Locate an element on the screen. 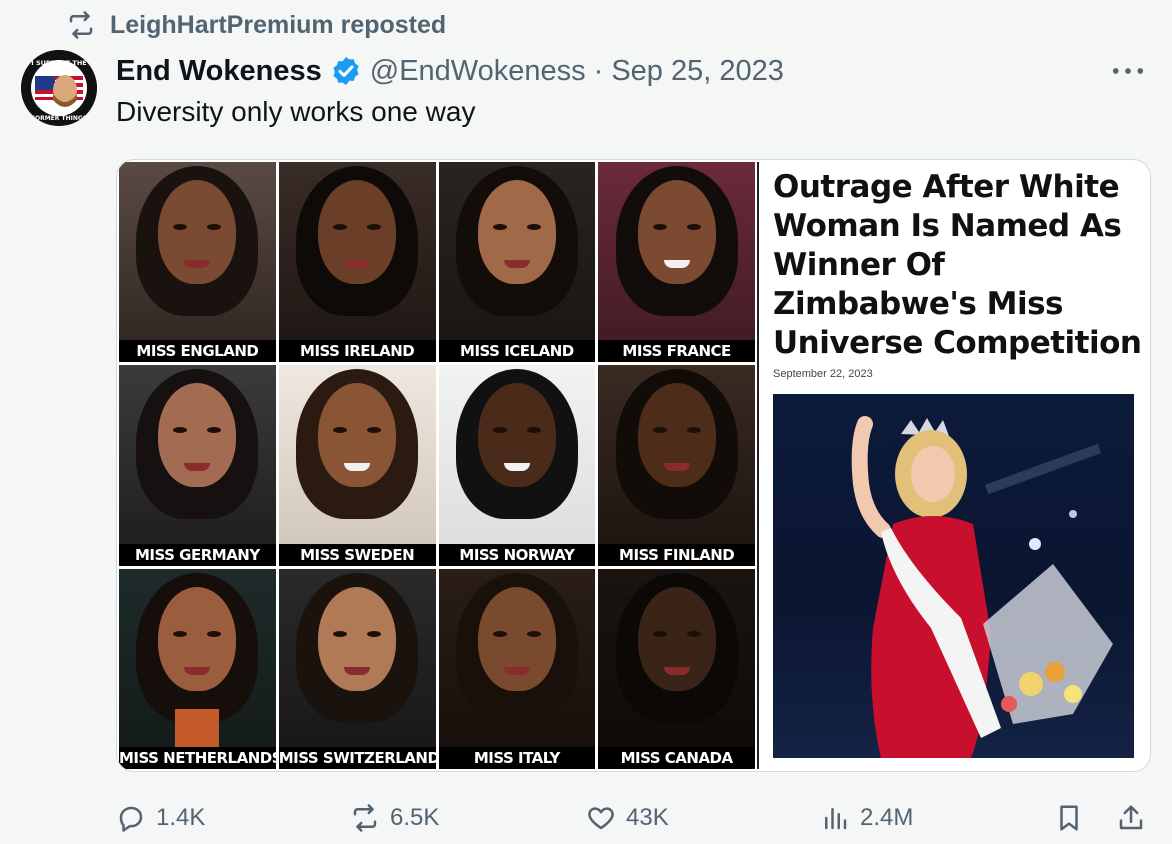 This screenshot has height=844, width=1172. article-date: September 22, 2023 is located at coordinates (823, 374).